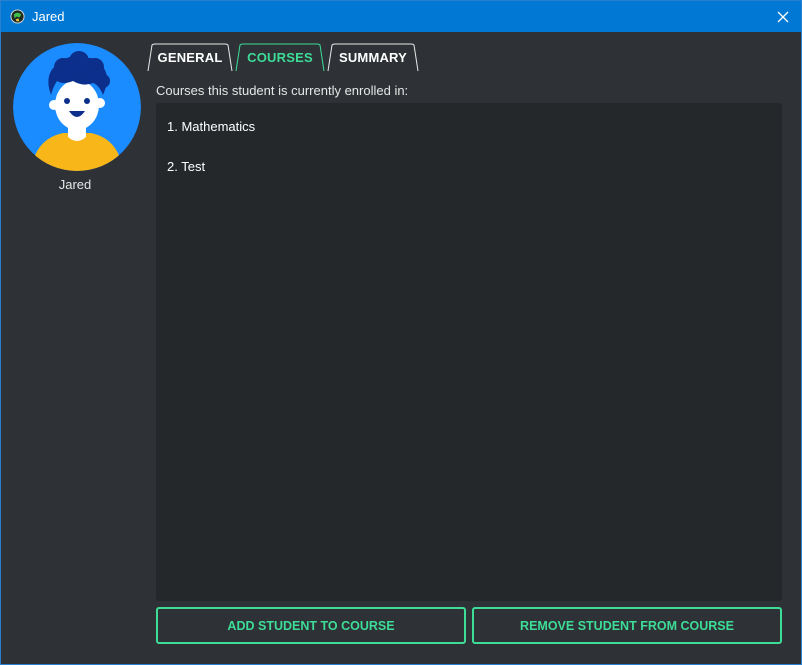 This screenshot has width=802, height=665. I want to click on student-name: Jared, so click(75, 184).